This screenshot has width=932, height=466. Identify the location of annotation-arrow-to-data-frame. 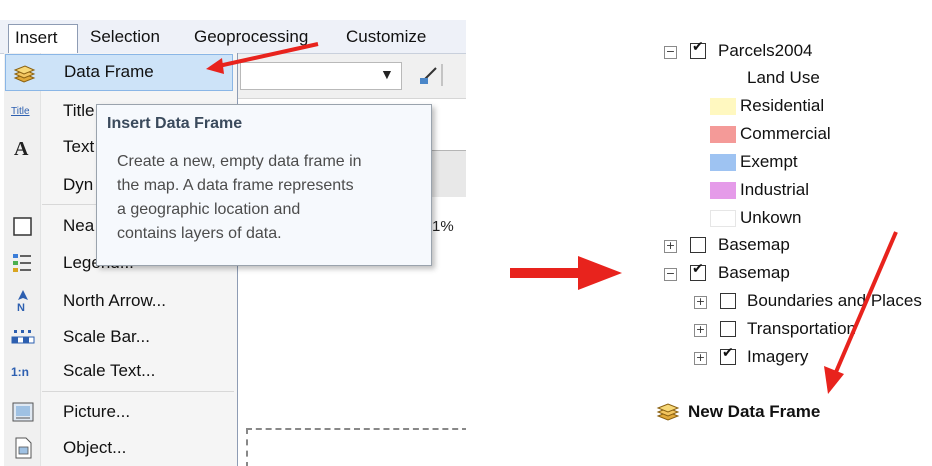
(262, 58).